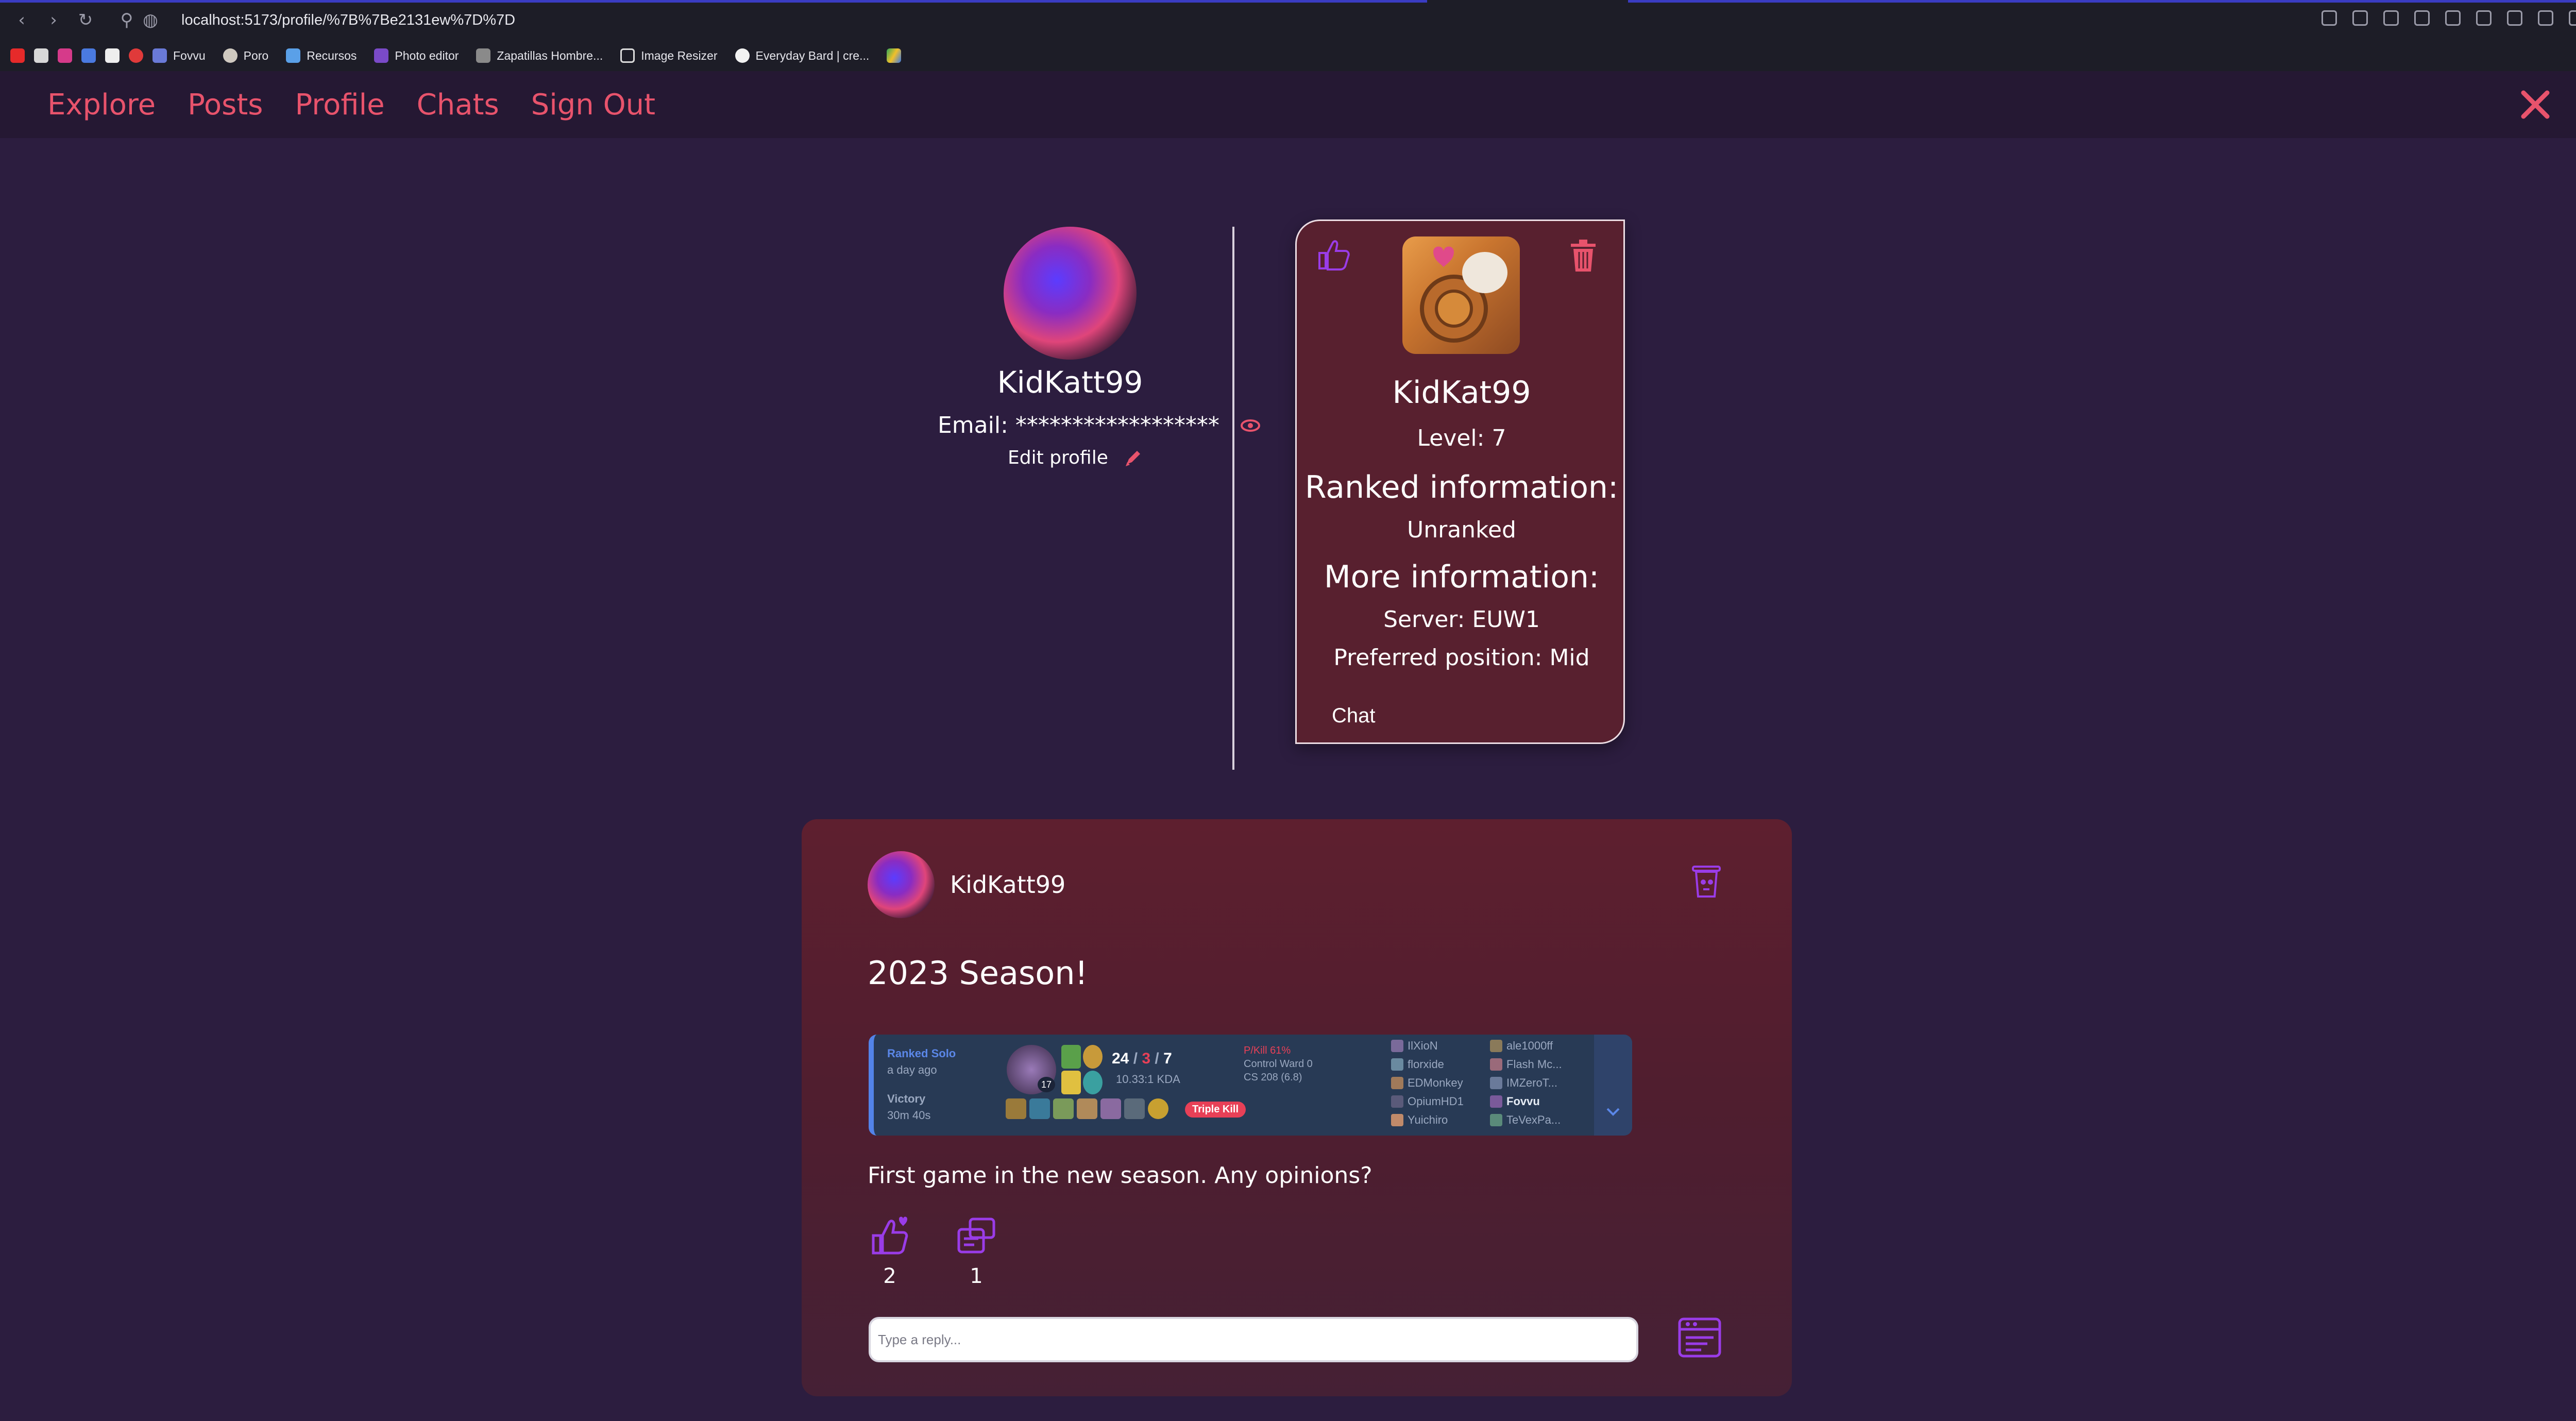 The width and height of the screenshot is (2576, 1421). I want to click on post-author-name: KidKatt99, so click(1007, 885).